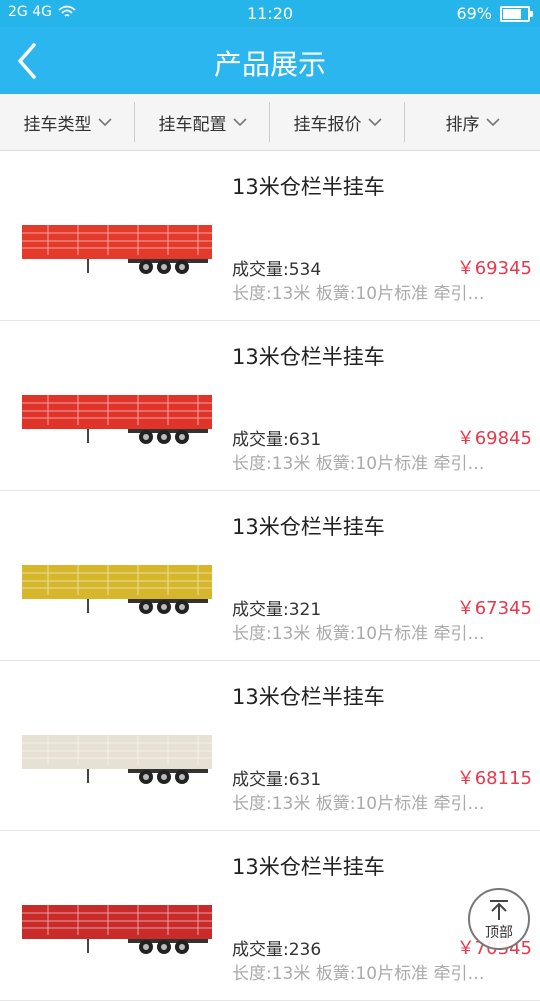 The height and width of the screenshot is (1001, 540). Describe the element at coordinates (494, 268) in the screenshot. I see `product-price: ￥69345` at that location.